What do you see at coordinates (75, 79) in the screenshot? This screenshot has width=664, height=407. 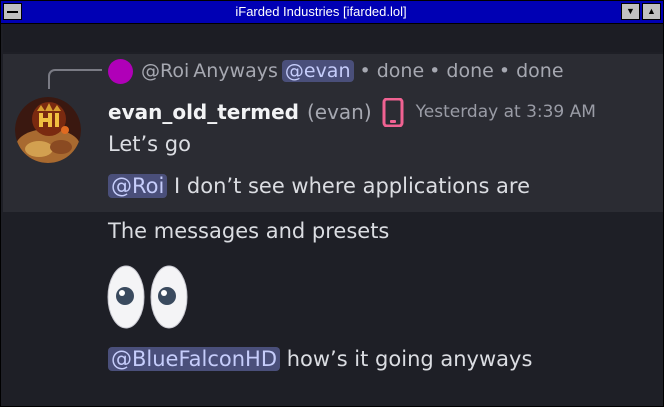 I see `reply-connector-line` at bounding box center [75, 79].